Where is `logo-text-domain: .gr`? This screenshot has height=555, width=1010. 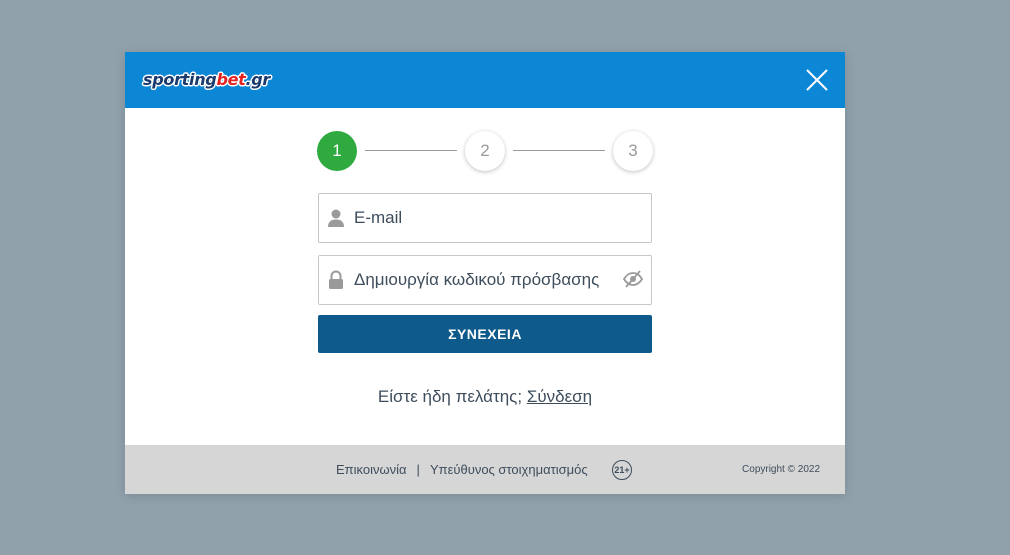 logo-text-domain: .gr is located at coordinates (258, 79).